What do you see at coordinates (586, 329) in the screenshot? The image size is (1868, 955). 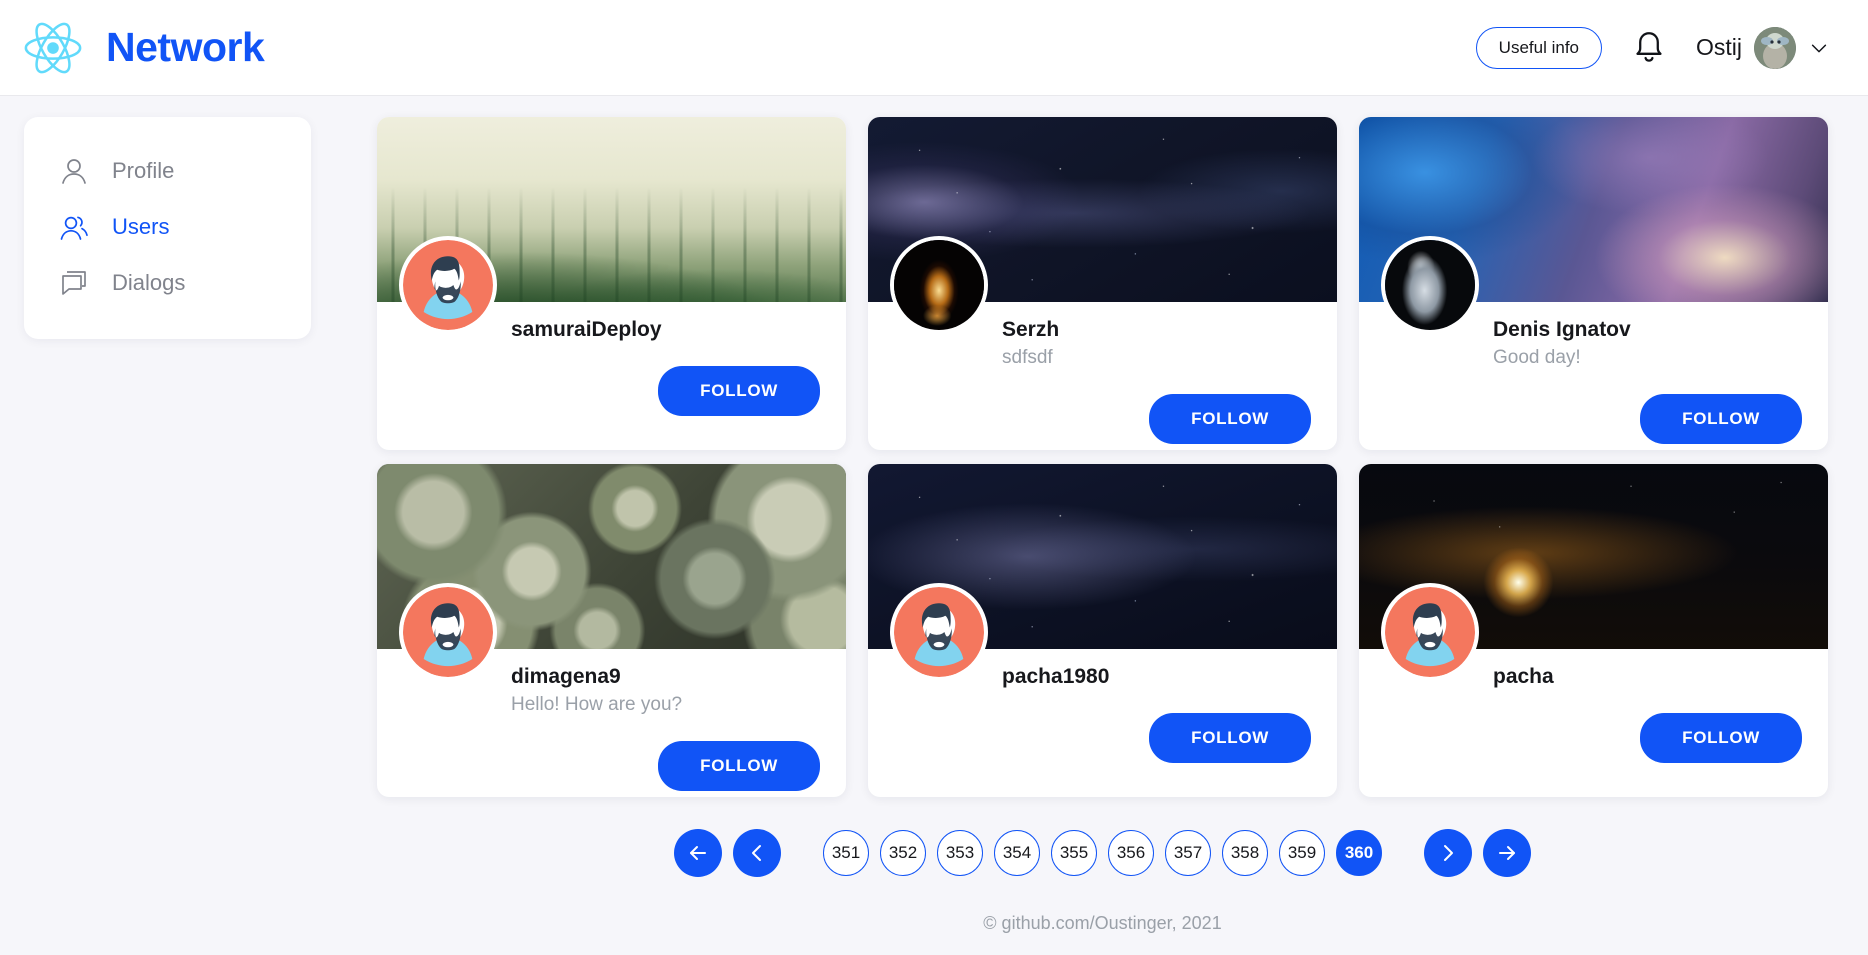 I see `user-name: samuraiDeploy` at bounding box center [586, 329].